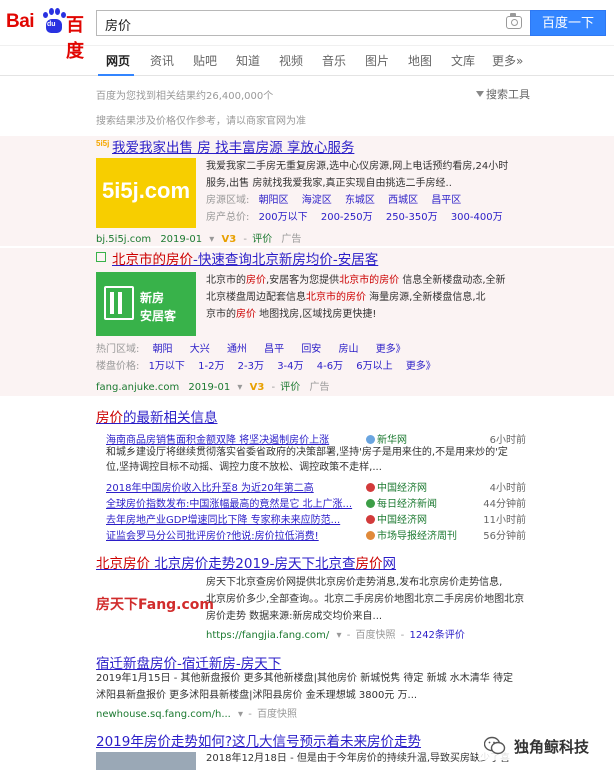  What do you see at coordinates (377, 60) in the screenshot?
I see `tab-images: 图片` at bounding box center [377, 60].